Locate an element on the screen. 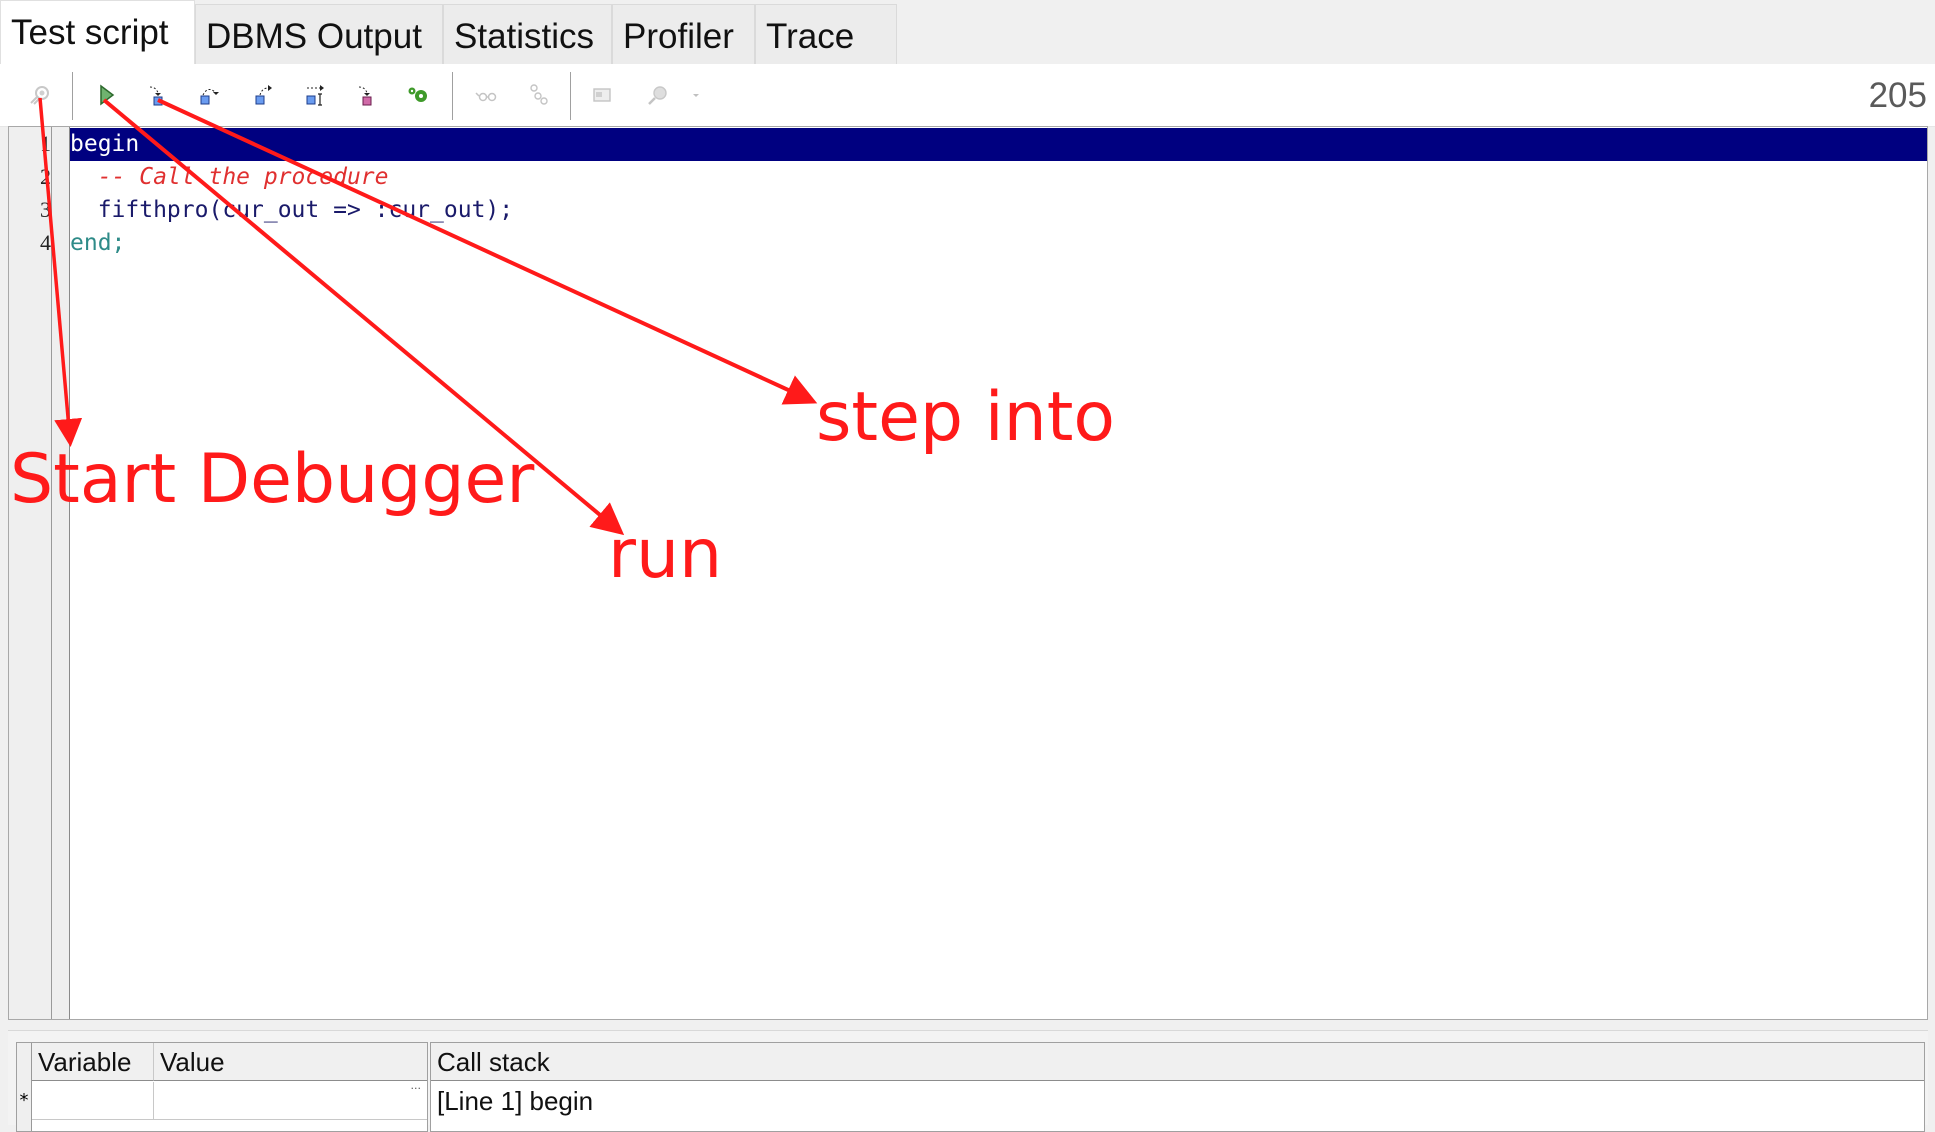 This screenshot has width=1935, height=1132. watch-button is located at coordinates (486, 95).